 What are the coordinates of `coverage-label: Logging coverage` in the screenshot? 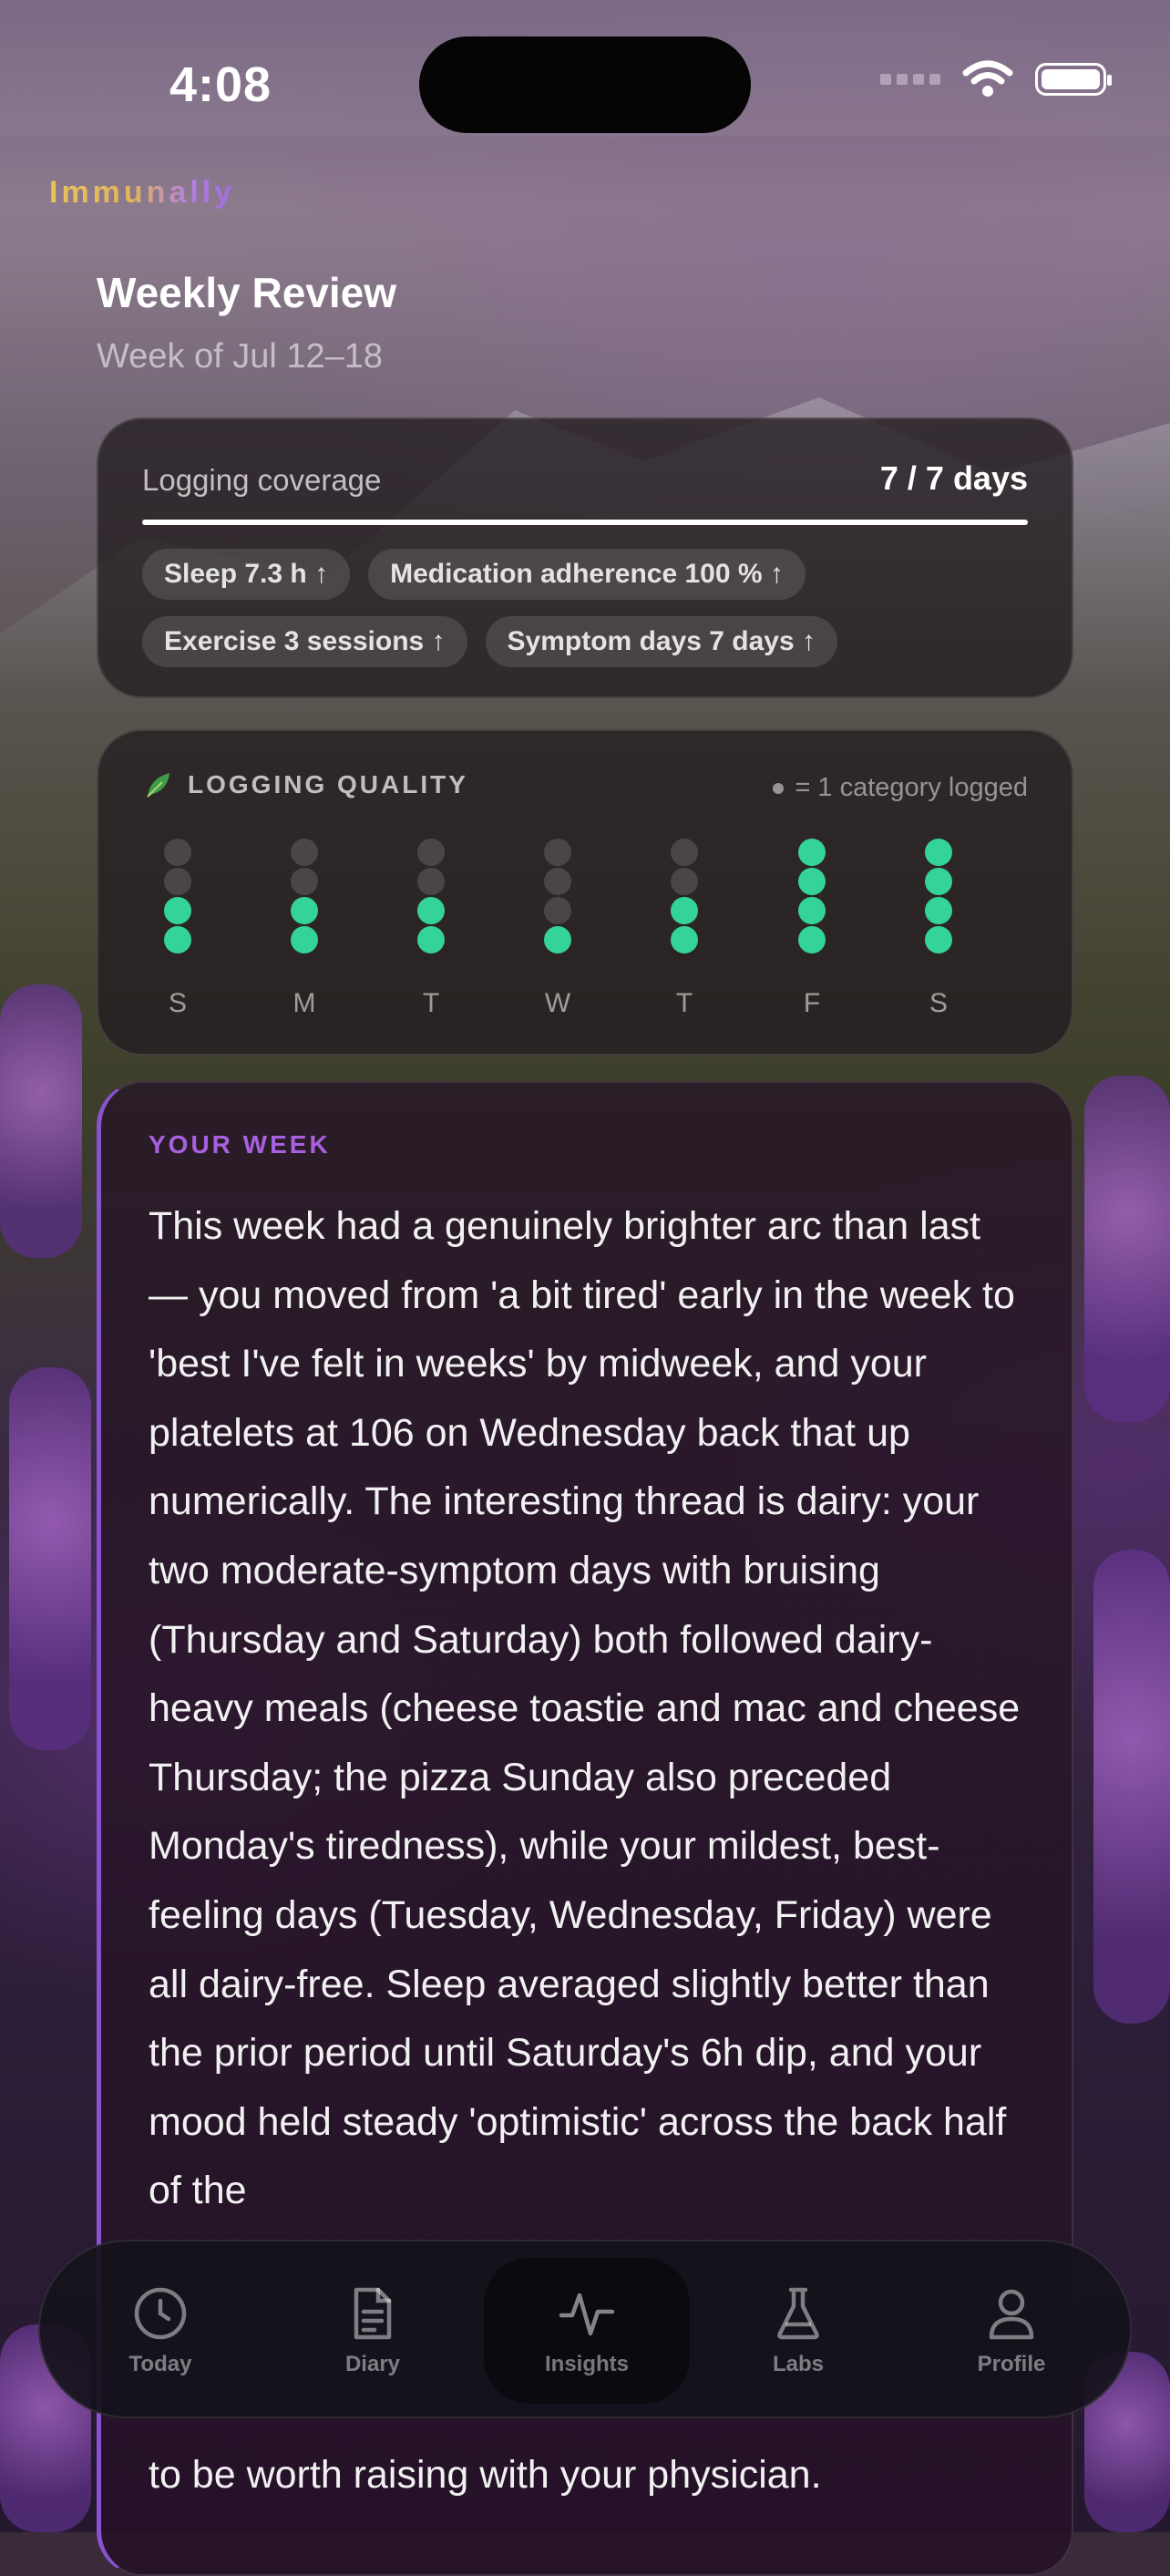 It's located at (262, 480).